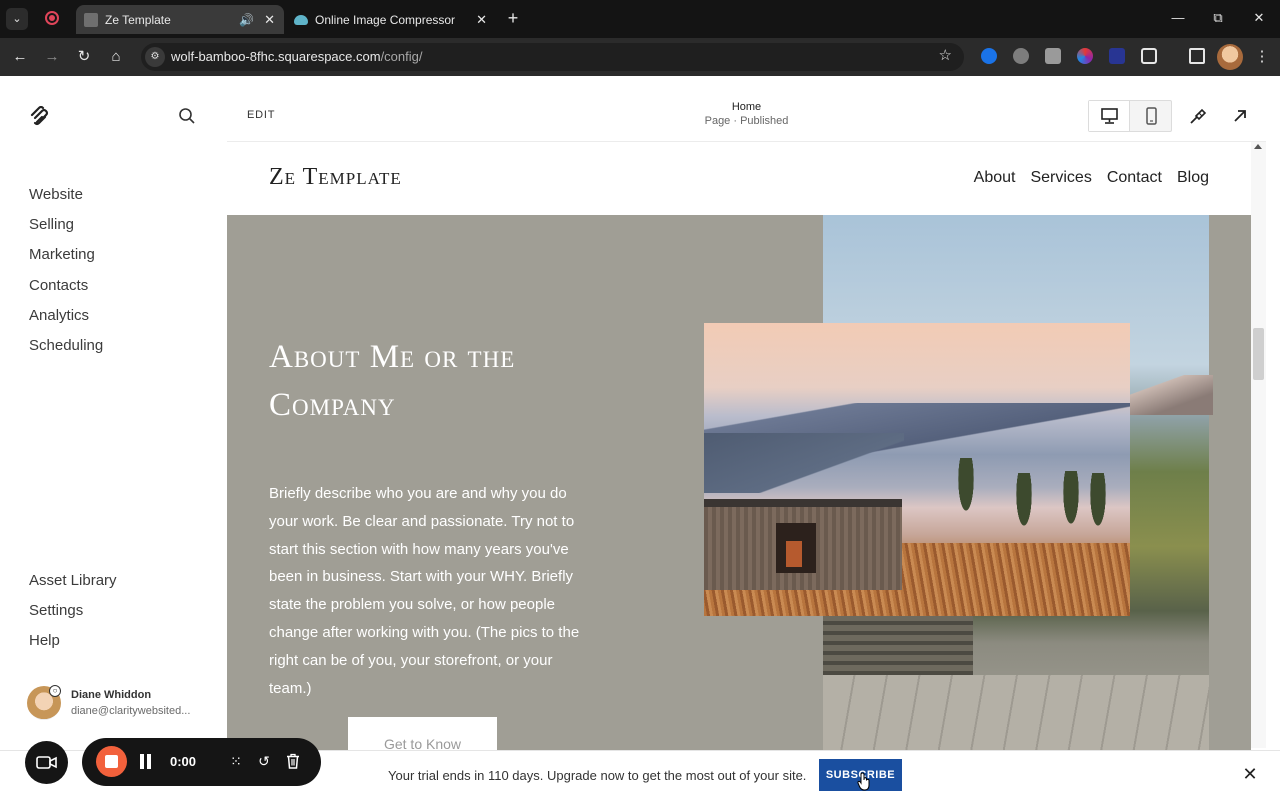  I want to click on scrollbar-thumb, so click(1258, 354).